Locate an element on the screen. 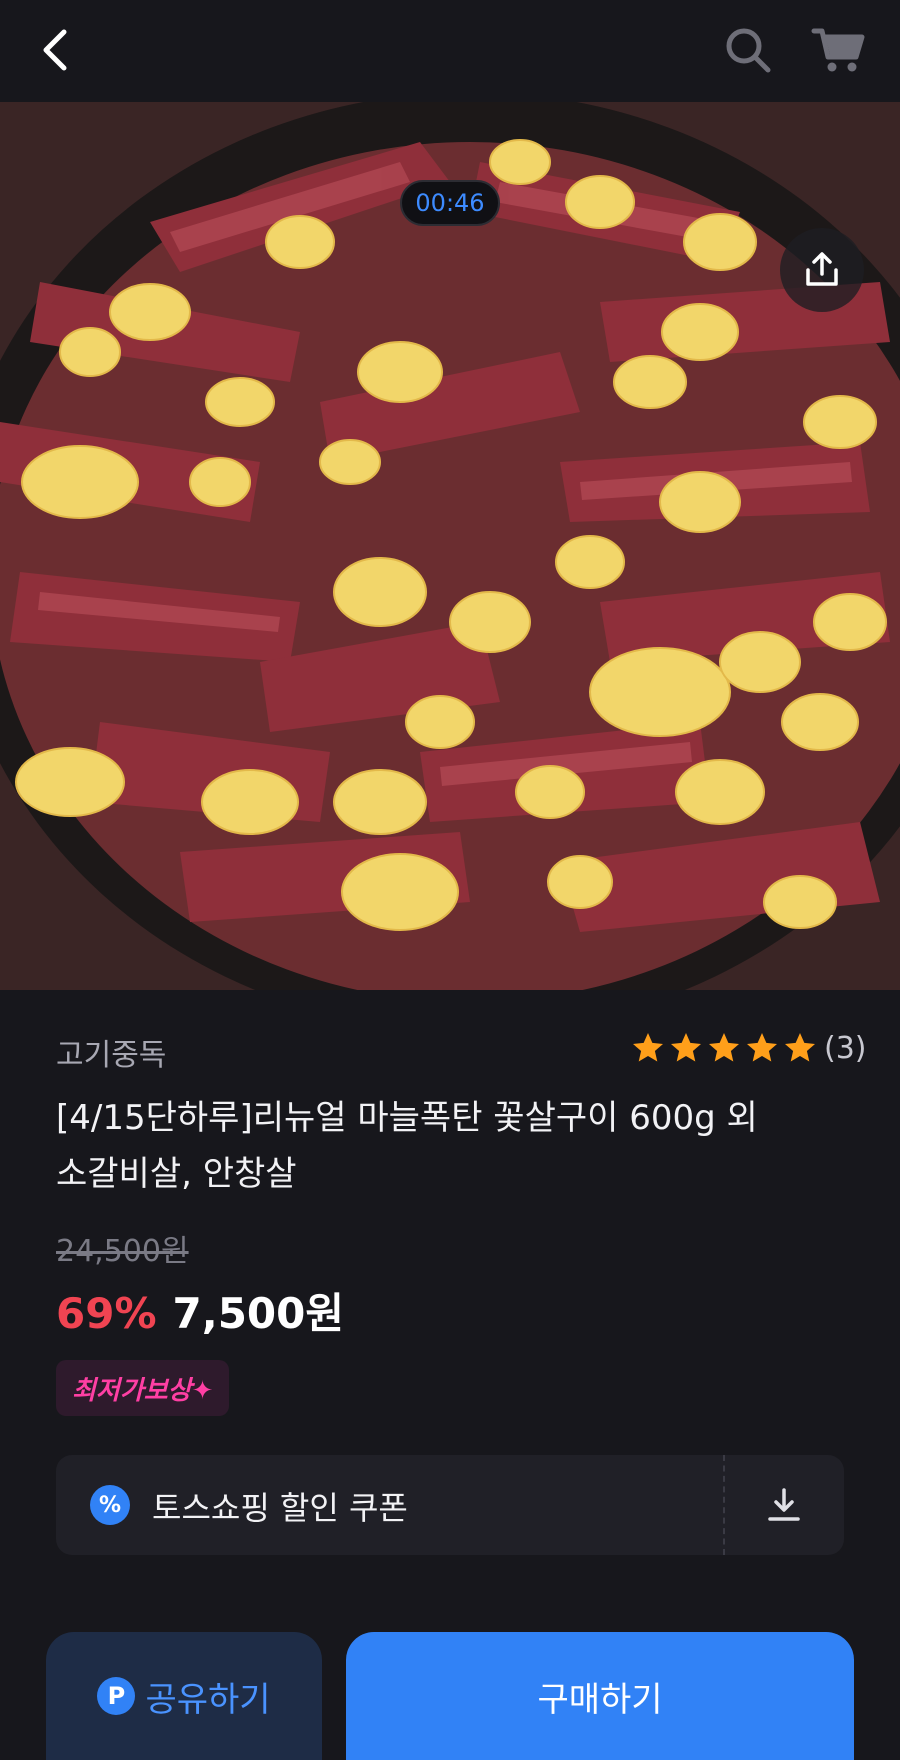 This screenshot has width=900, height=1760. search-button is located at coordinates (748, 50).